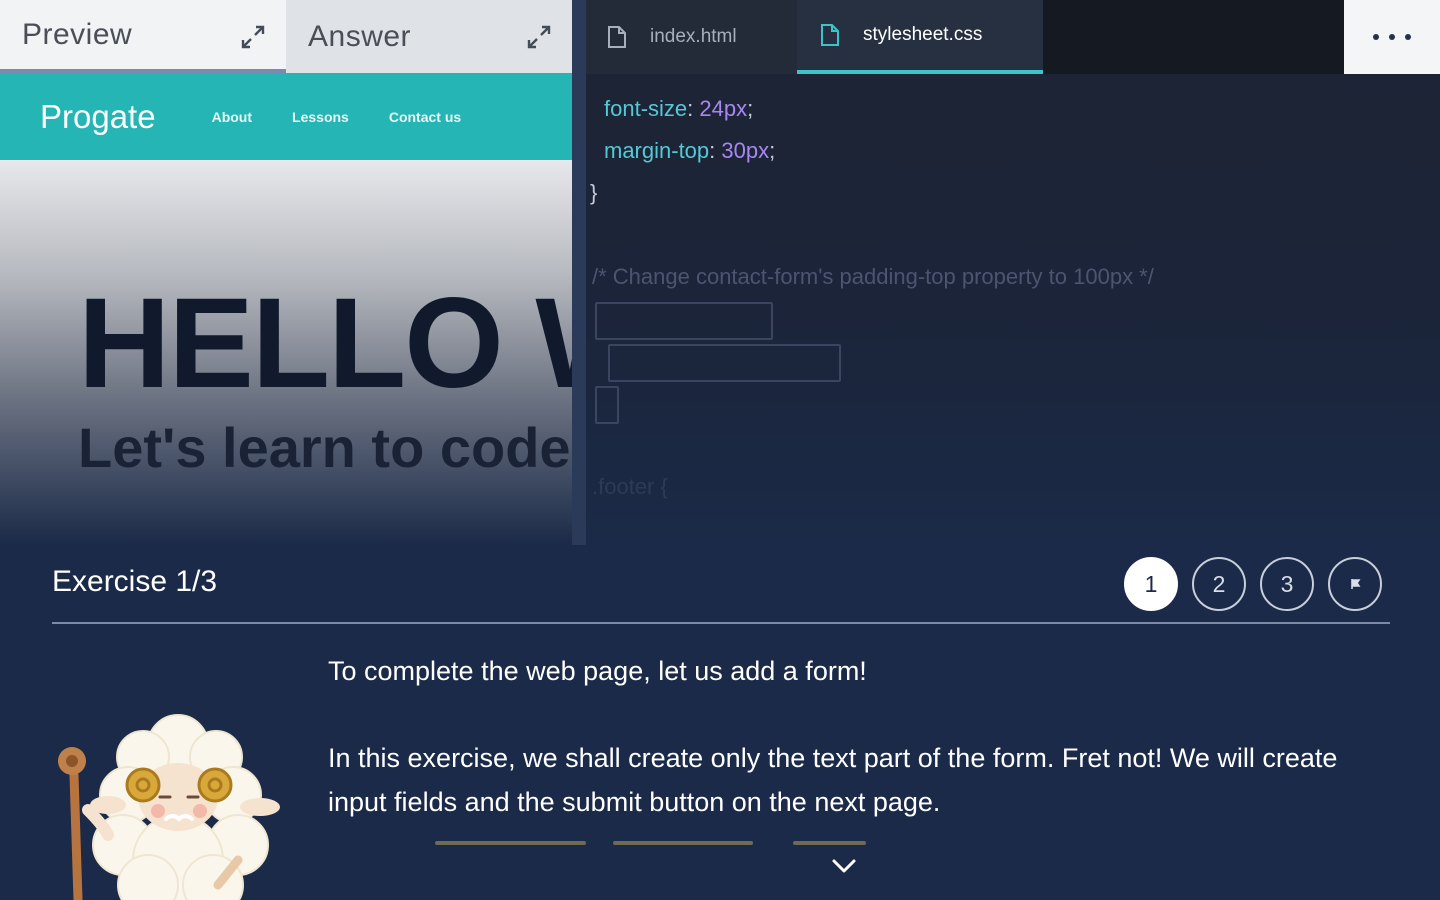 The height and width of the screenshot is (900, 1440). I want to click on sheep-mascot-icon, so click(169, 807).